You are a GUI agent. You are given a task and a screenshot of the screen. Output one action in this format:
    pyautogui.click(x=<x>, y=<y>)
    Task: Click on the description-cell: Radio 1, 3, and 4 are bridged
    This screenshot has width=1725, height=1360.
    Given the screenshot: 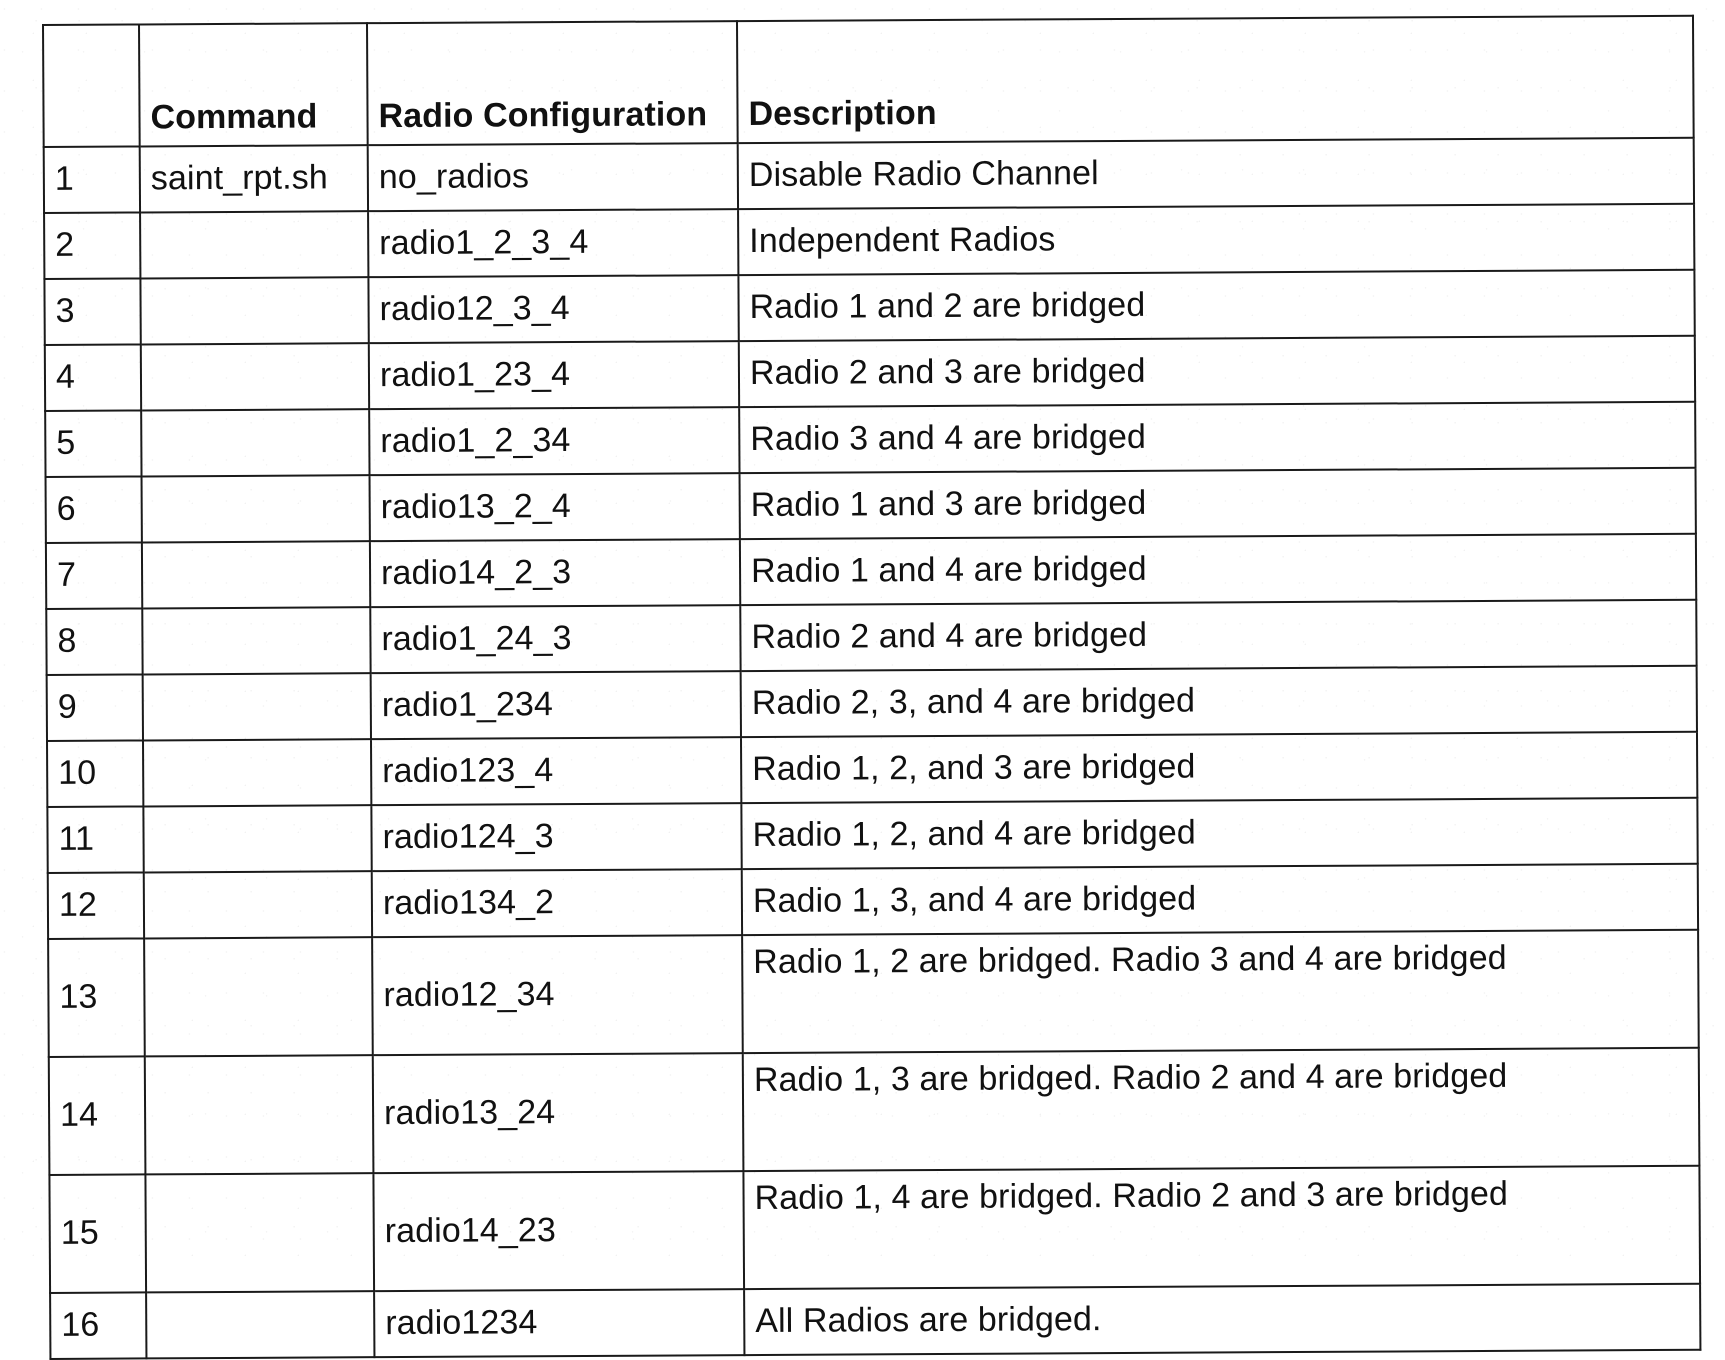 What is the action you would take?
    pyautogui.click(x=1220, y=899)
    